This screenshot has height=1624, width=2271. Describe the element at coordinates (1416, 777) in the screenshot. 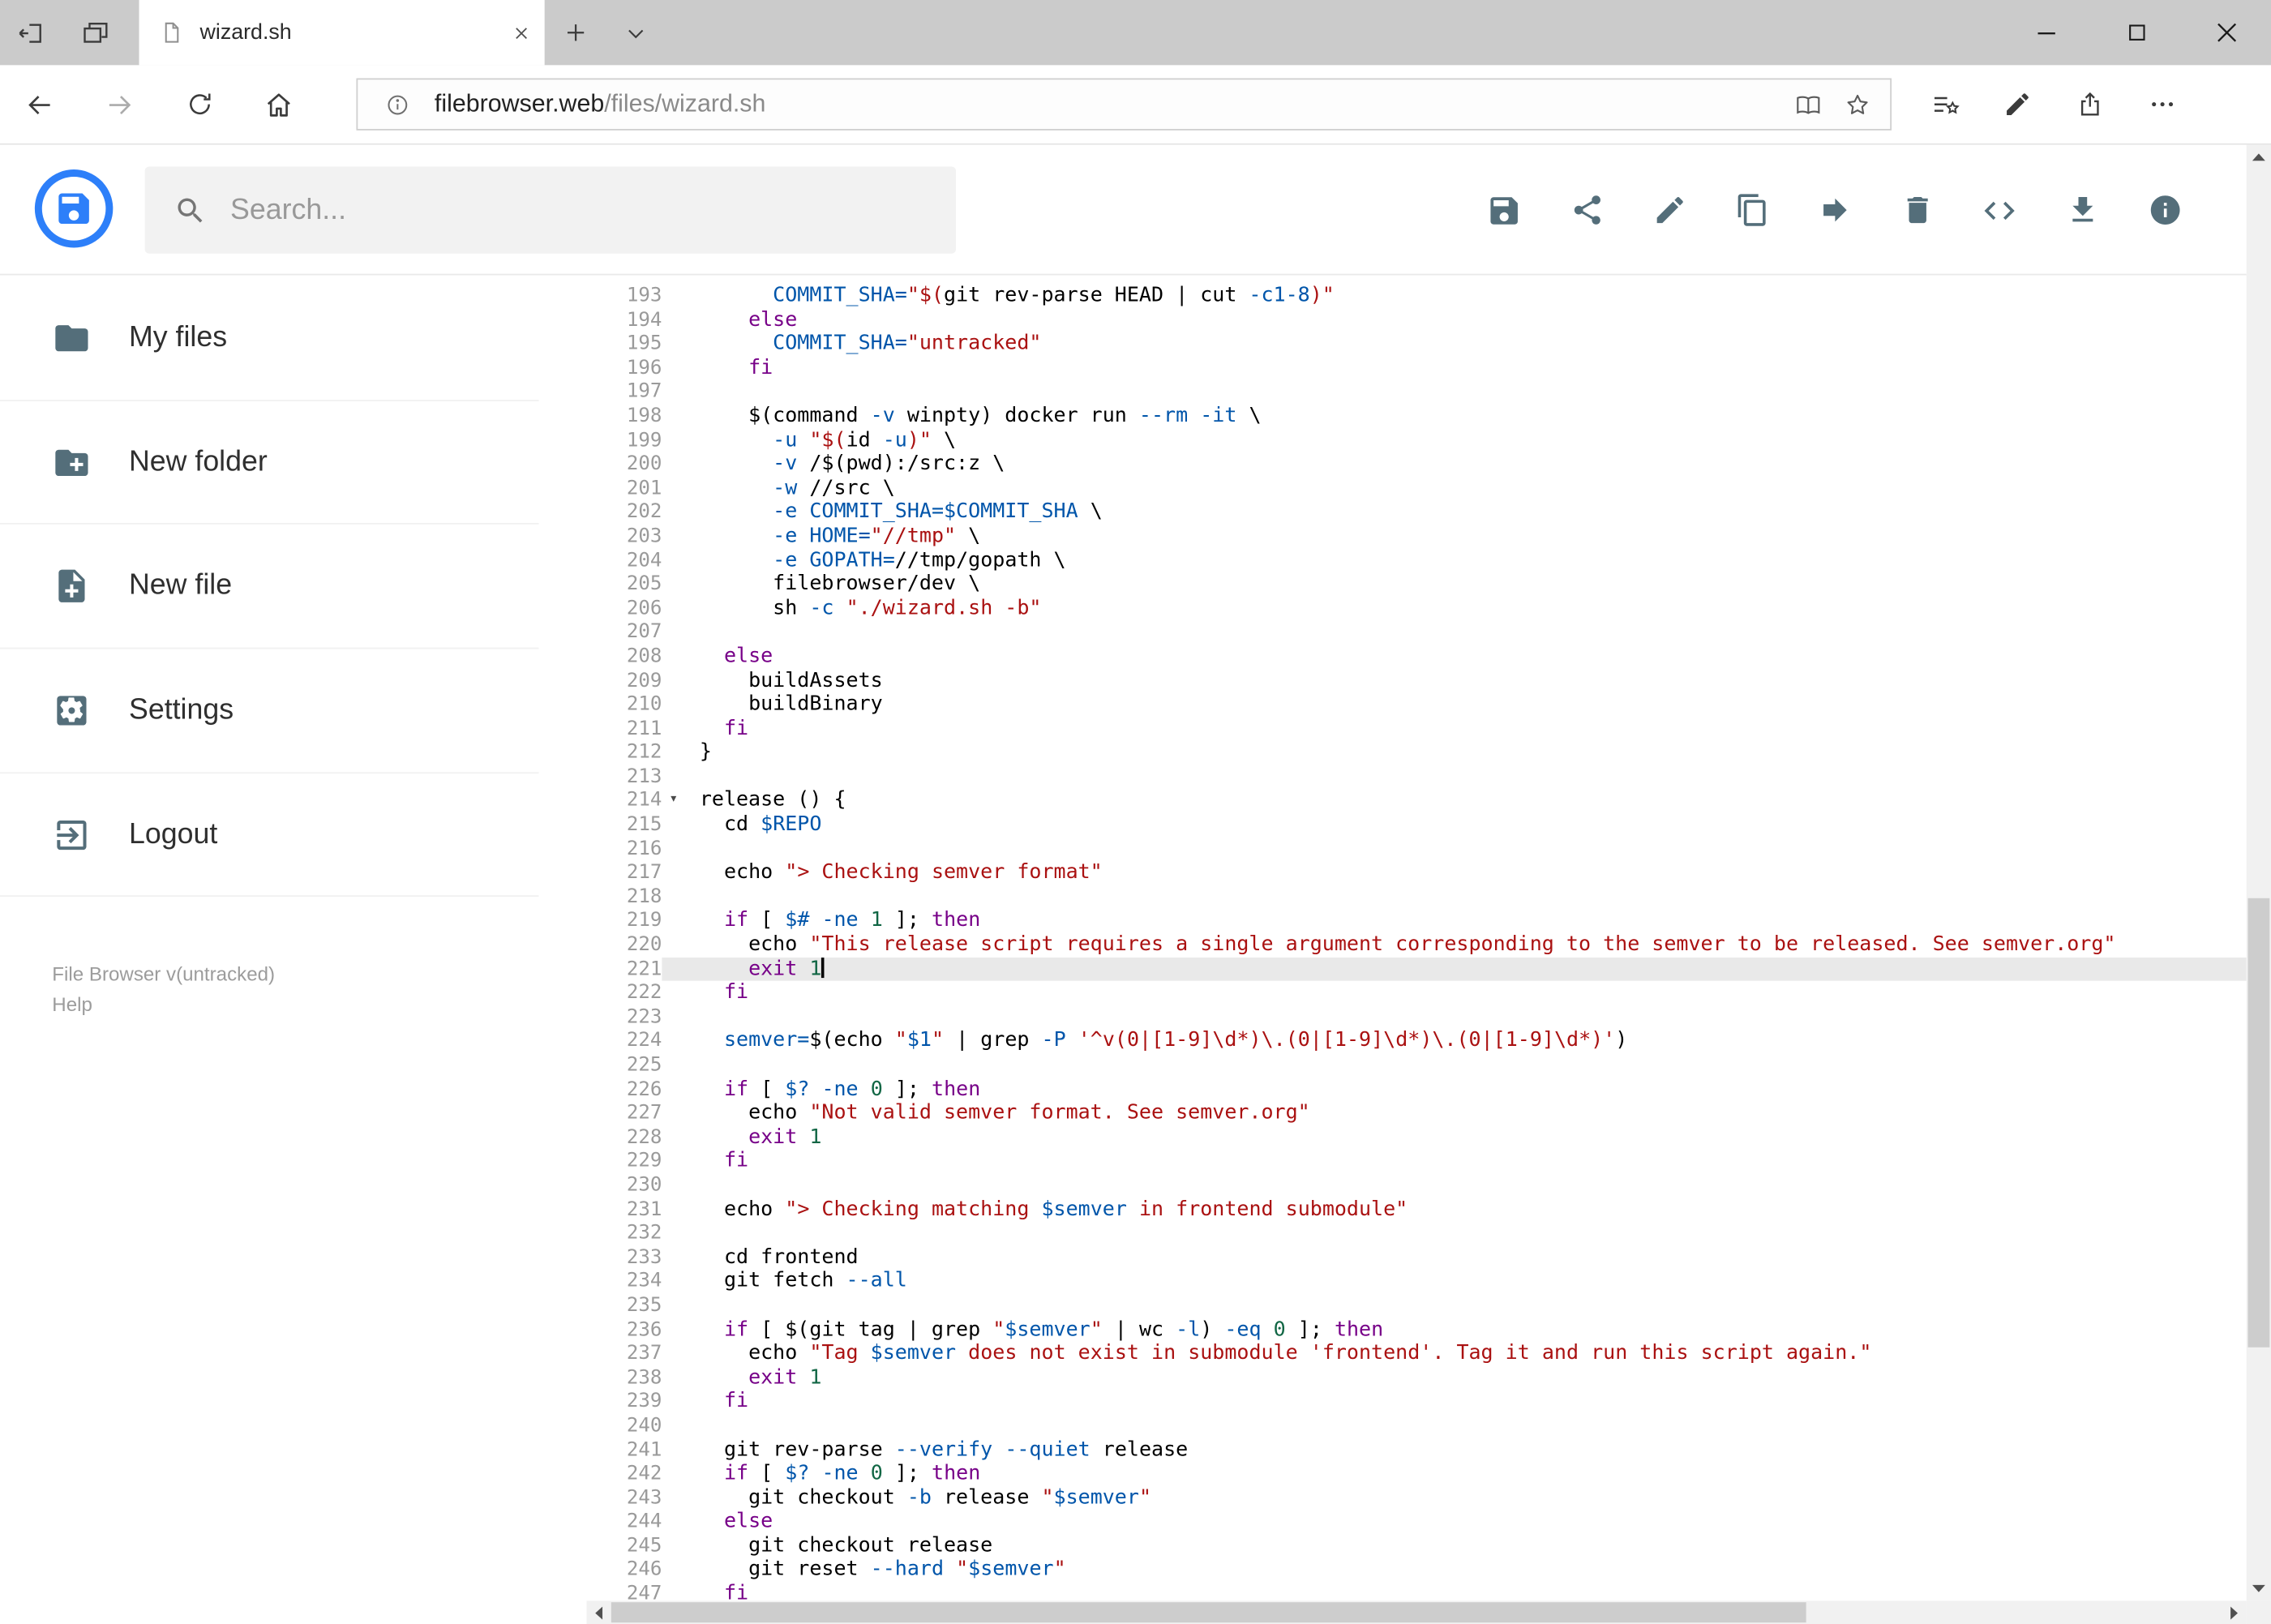

I see `code-line: 213` at that location.